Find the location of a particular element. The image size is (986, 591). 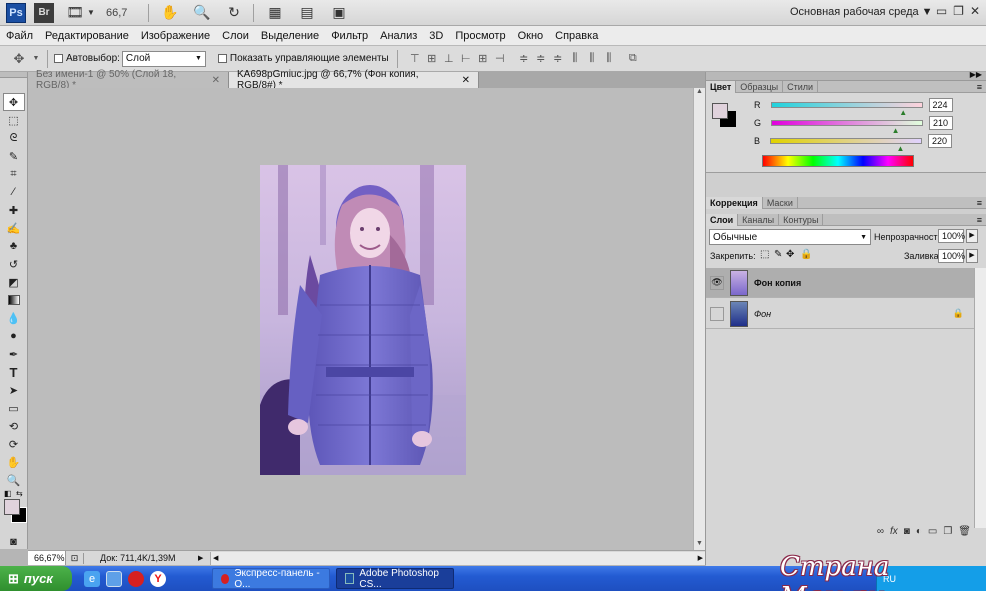

auto-align-icon: ⧉ is located at coordinates (633, 59).